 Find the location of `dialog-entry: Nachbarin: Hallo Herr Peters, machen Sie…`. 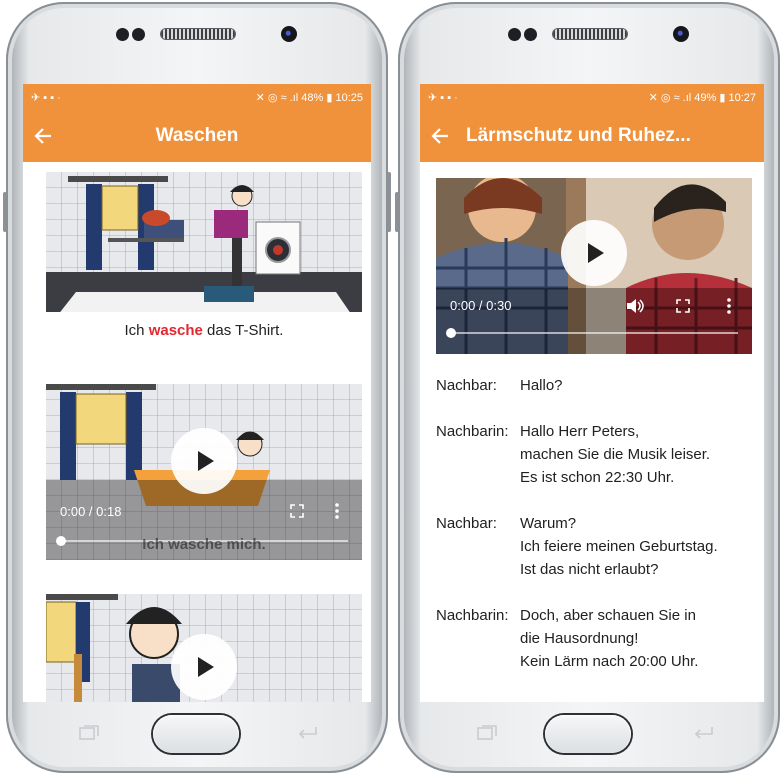

dialog-entry: Nachbarin: Hallo Herr Peters, machen Sie… is located at coordinates (595, 454).